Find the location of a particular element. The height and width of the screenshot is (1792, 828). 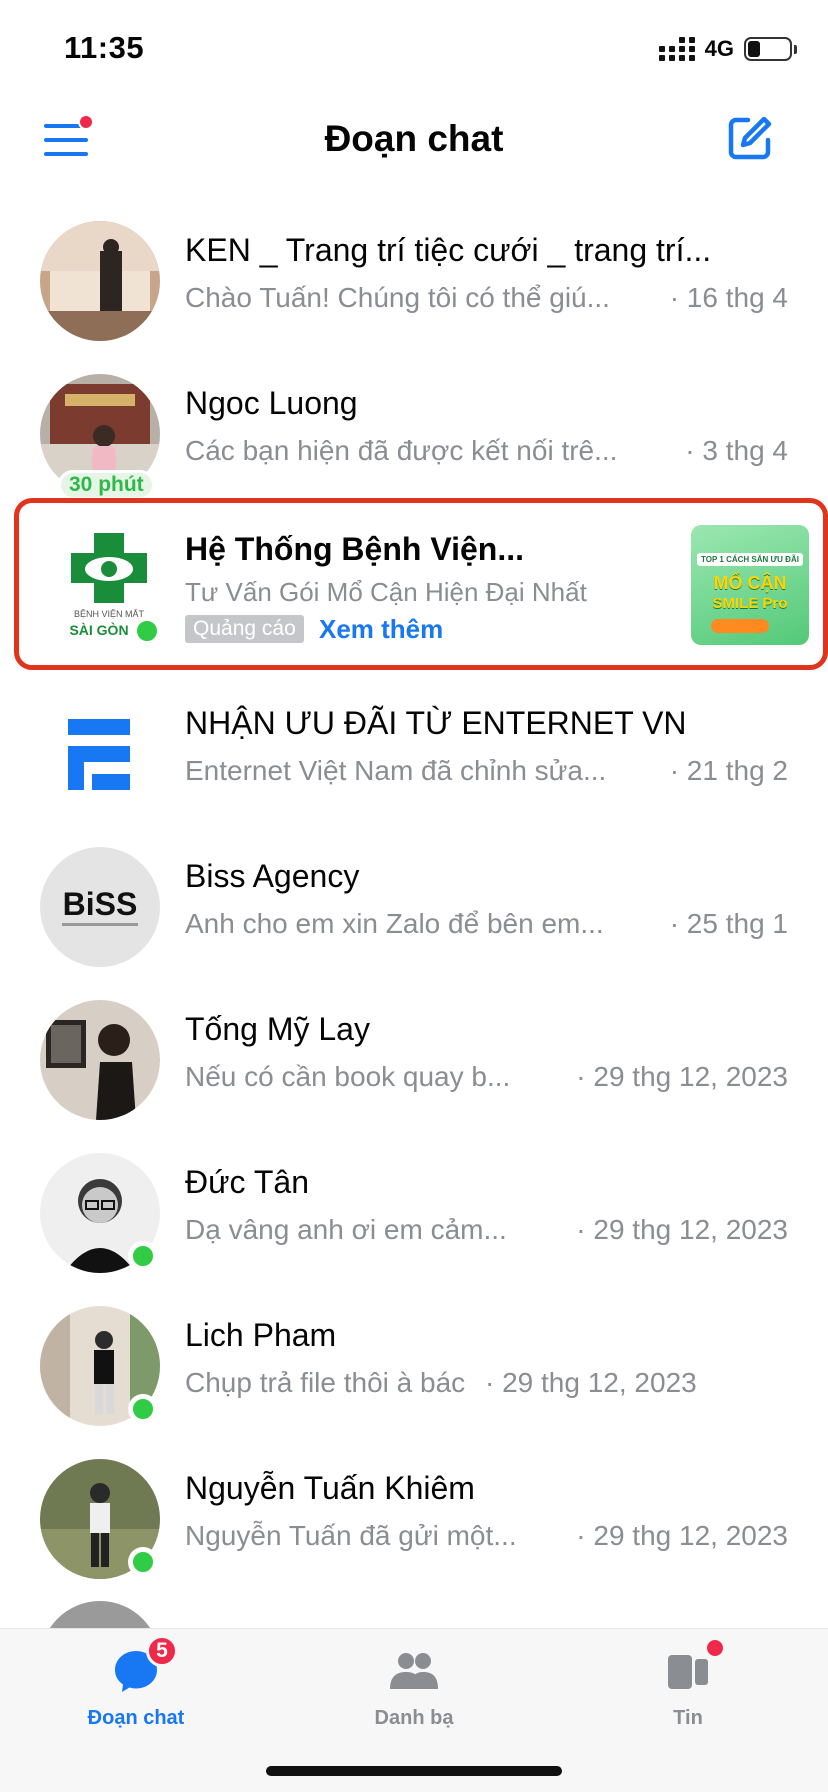

chat-name: Lich Pham is located at coordinates (261, 1335).